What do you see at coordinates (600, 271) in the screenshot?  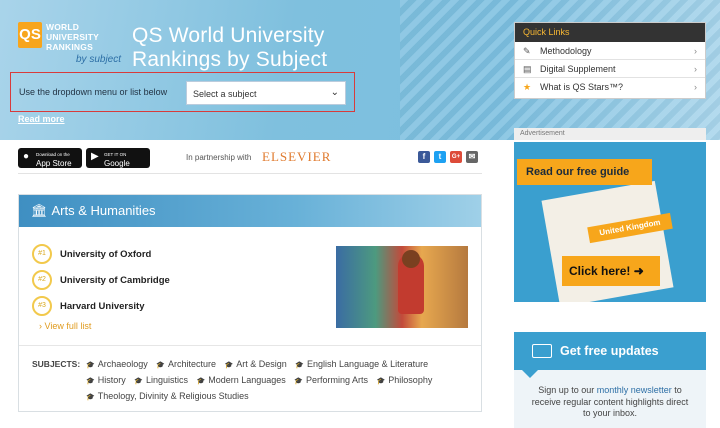 I see `ad-cta-label: Click here!` at bounding box center [600, 271].